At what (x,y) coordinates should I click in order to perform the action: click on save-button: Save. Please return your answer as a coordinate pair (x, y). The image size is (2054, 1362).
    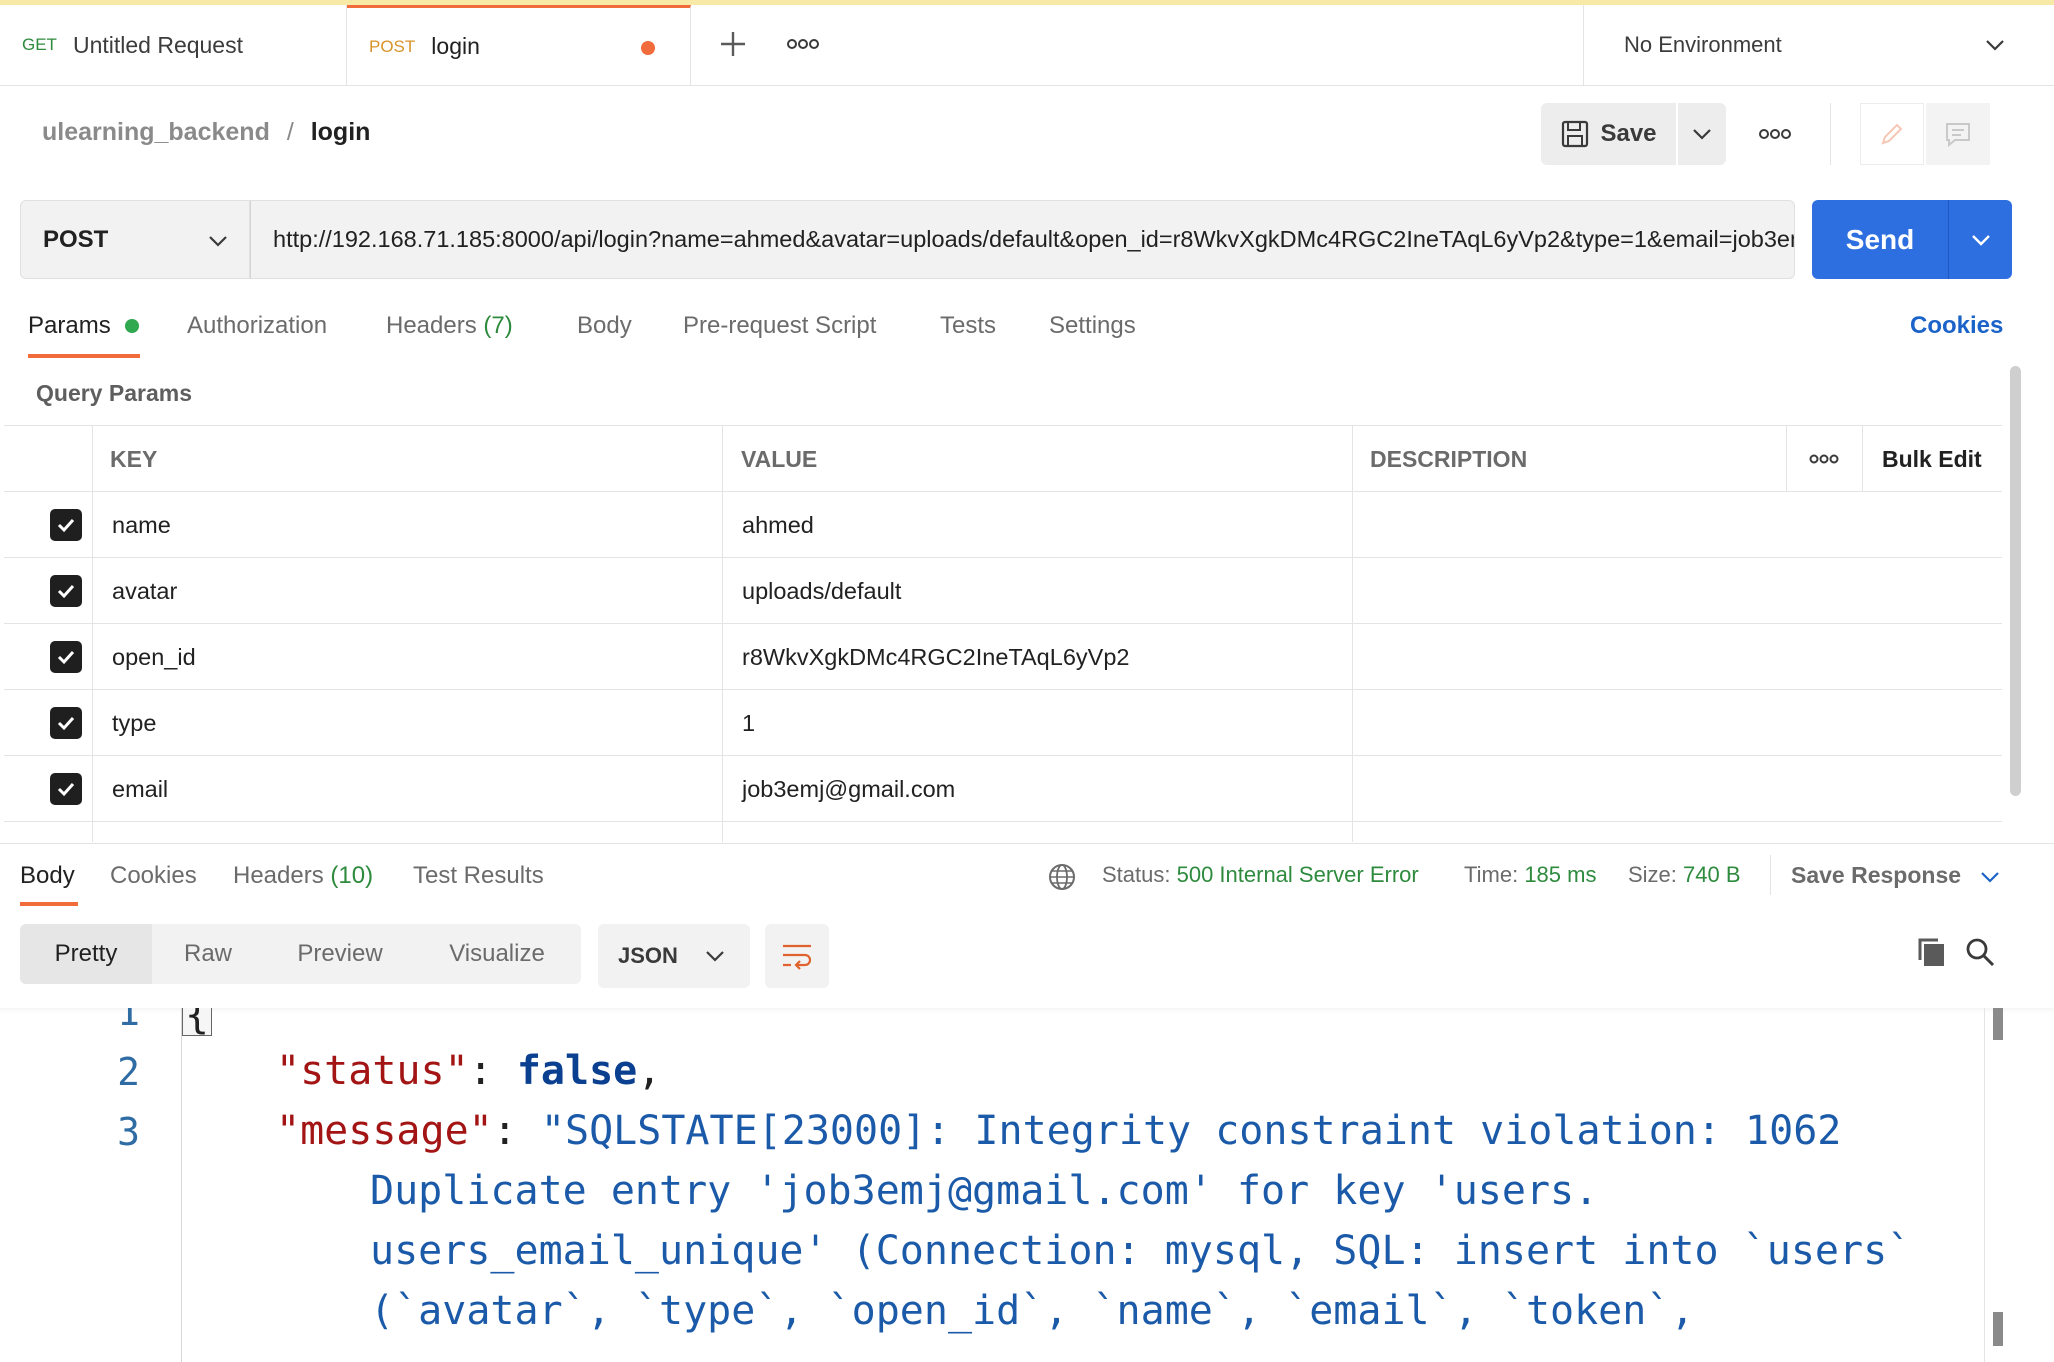
    Looking at the image, I should click on (1608, 134).